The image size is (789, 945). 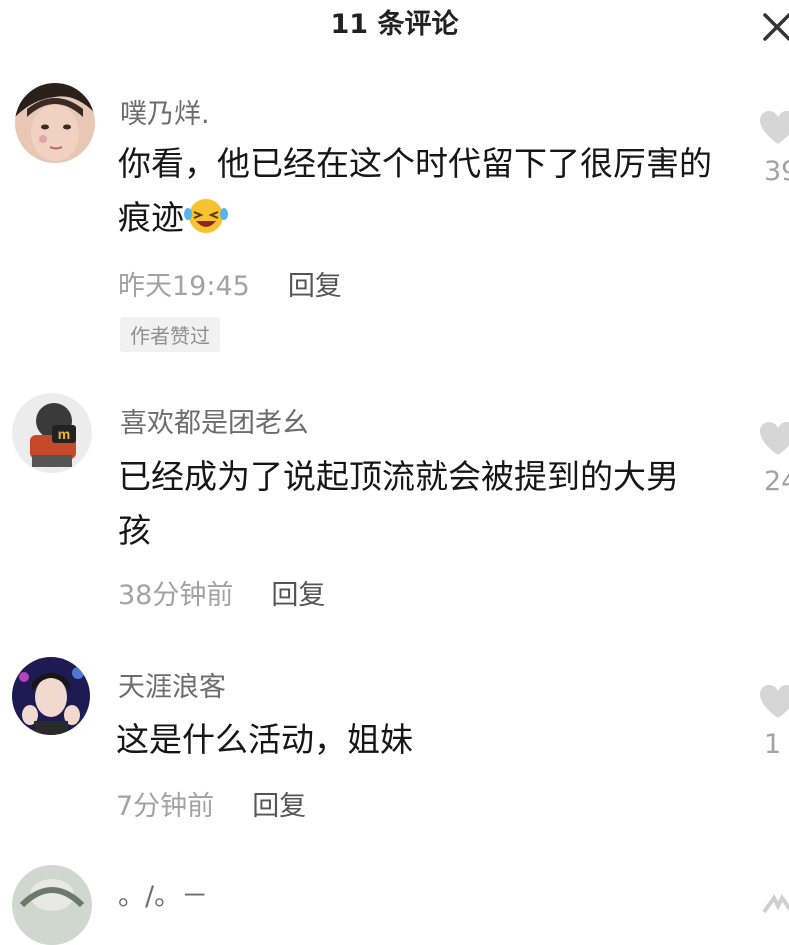 I want to click on comment-time: 7分钟前, so click(x=165, y=806).